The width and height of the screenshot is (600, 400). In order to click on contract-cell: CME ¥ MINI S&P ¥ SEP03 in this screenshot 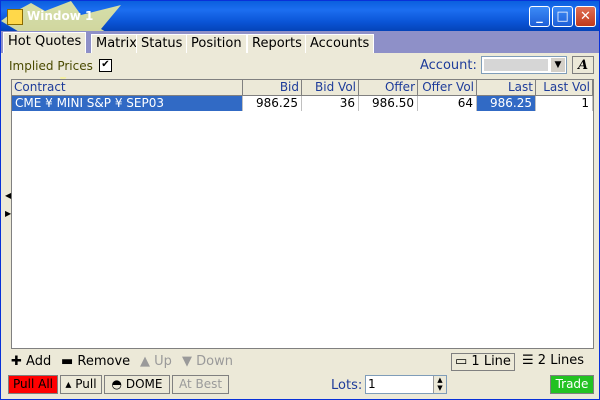, I will do `click(127, 103)`.